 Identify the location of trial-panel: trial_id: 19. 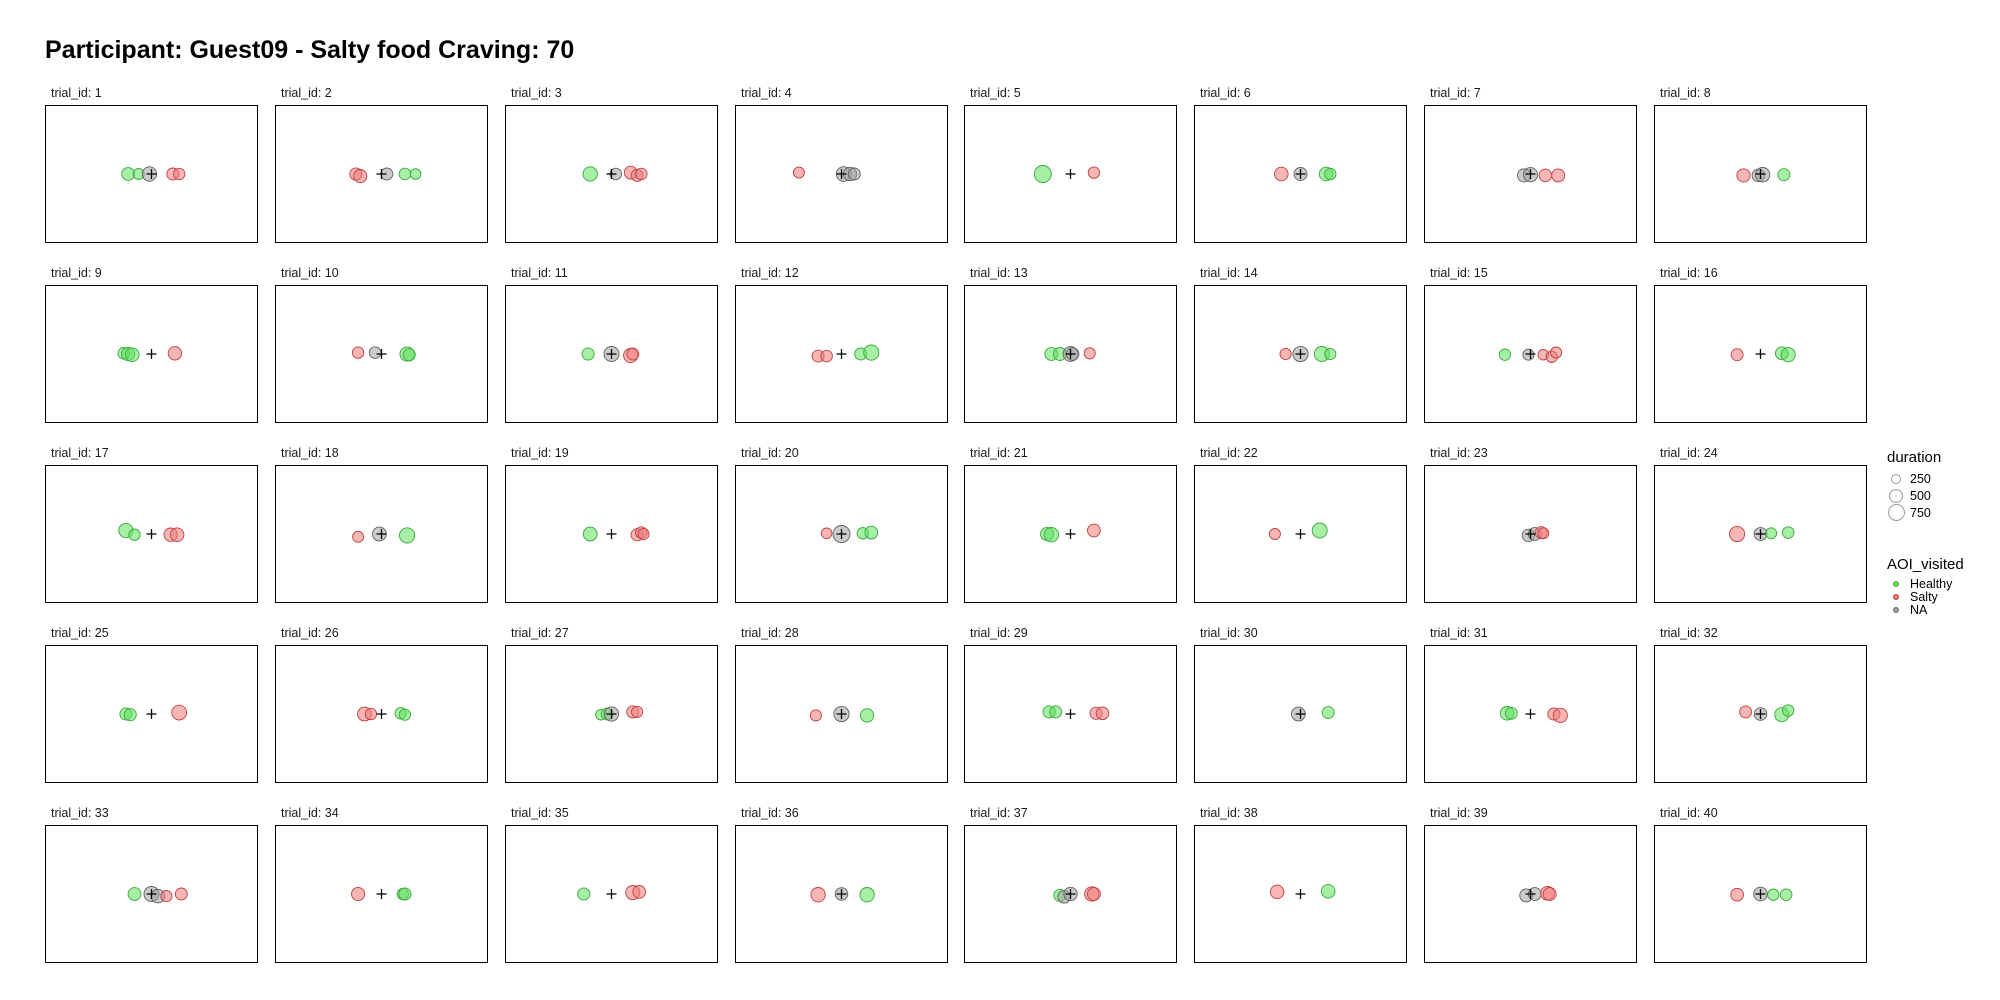
(611, 524).